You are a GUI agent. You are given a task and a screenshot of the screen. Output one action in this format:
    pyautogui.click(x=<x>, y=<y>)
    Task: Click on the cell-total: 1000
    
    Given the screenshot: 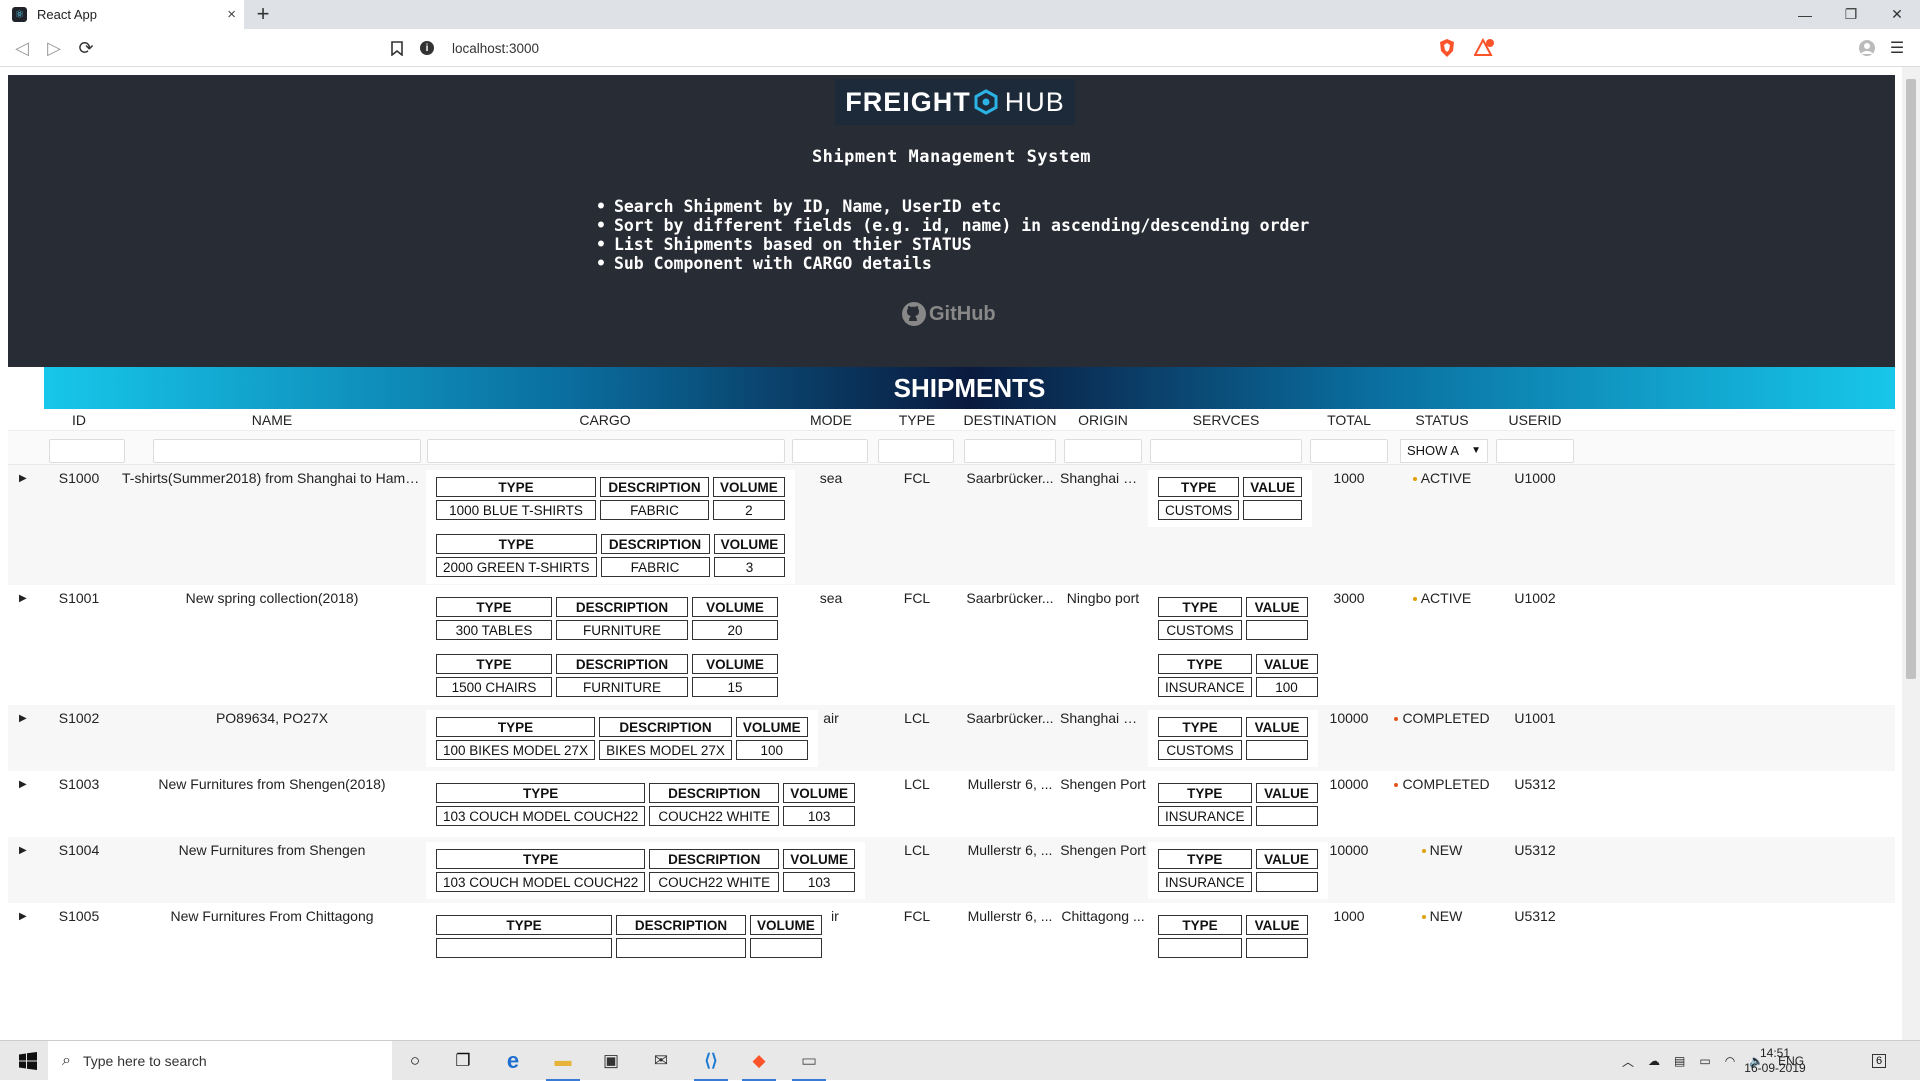 What is the action you would take?
    pyautogui.click(x=1349, y=916)
    